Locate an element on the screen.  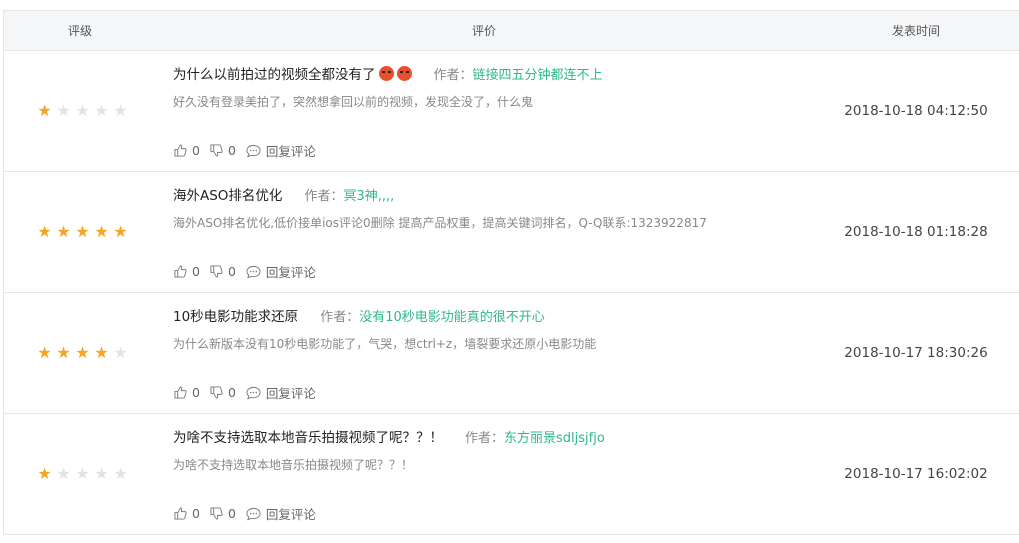
time-cell: 2018-10-17 16:02:02 is located at coordinates (916, 474).